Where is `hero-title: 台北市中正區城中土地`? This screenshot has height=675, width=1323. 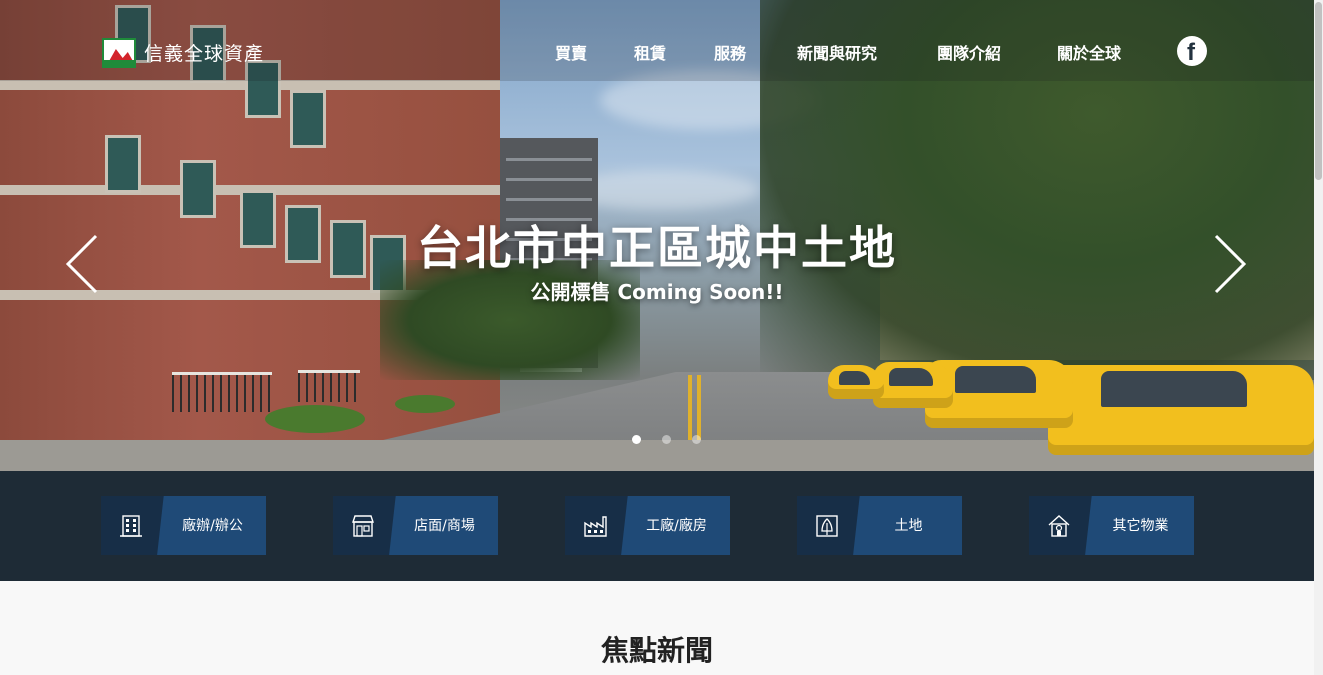 hero-title: 台北市中正區城中土地 is located at coordinates (657, 248).